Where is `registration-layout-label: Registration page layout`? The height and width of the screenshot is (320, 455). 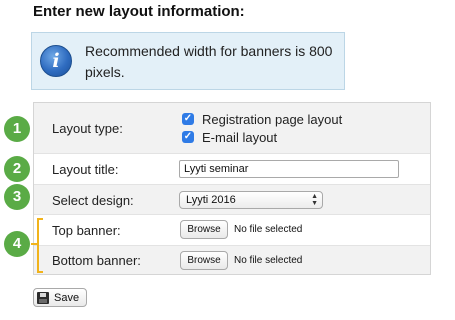 registration-layout-label: Registration page layout is located at coordinates (272, 119).